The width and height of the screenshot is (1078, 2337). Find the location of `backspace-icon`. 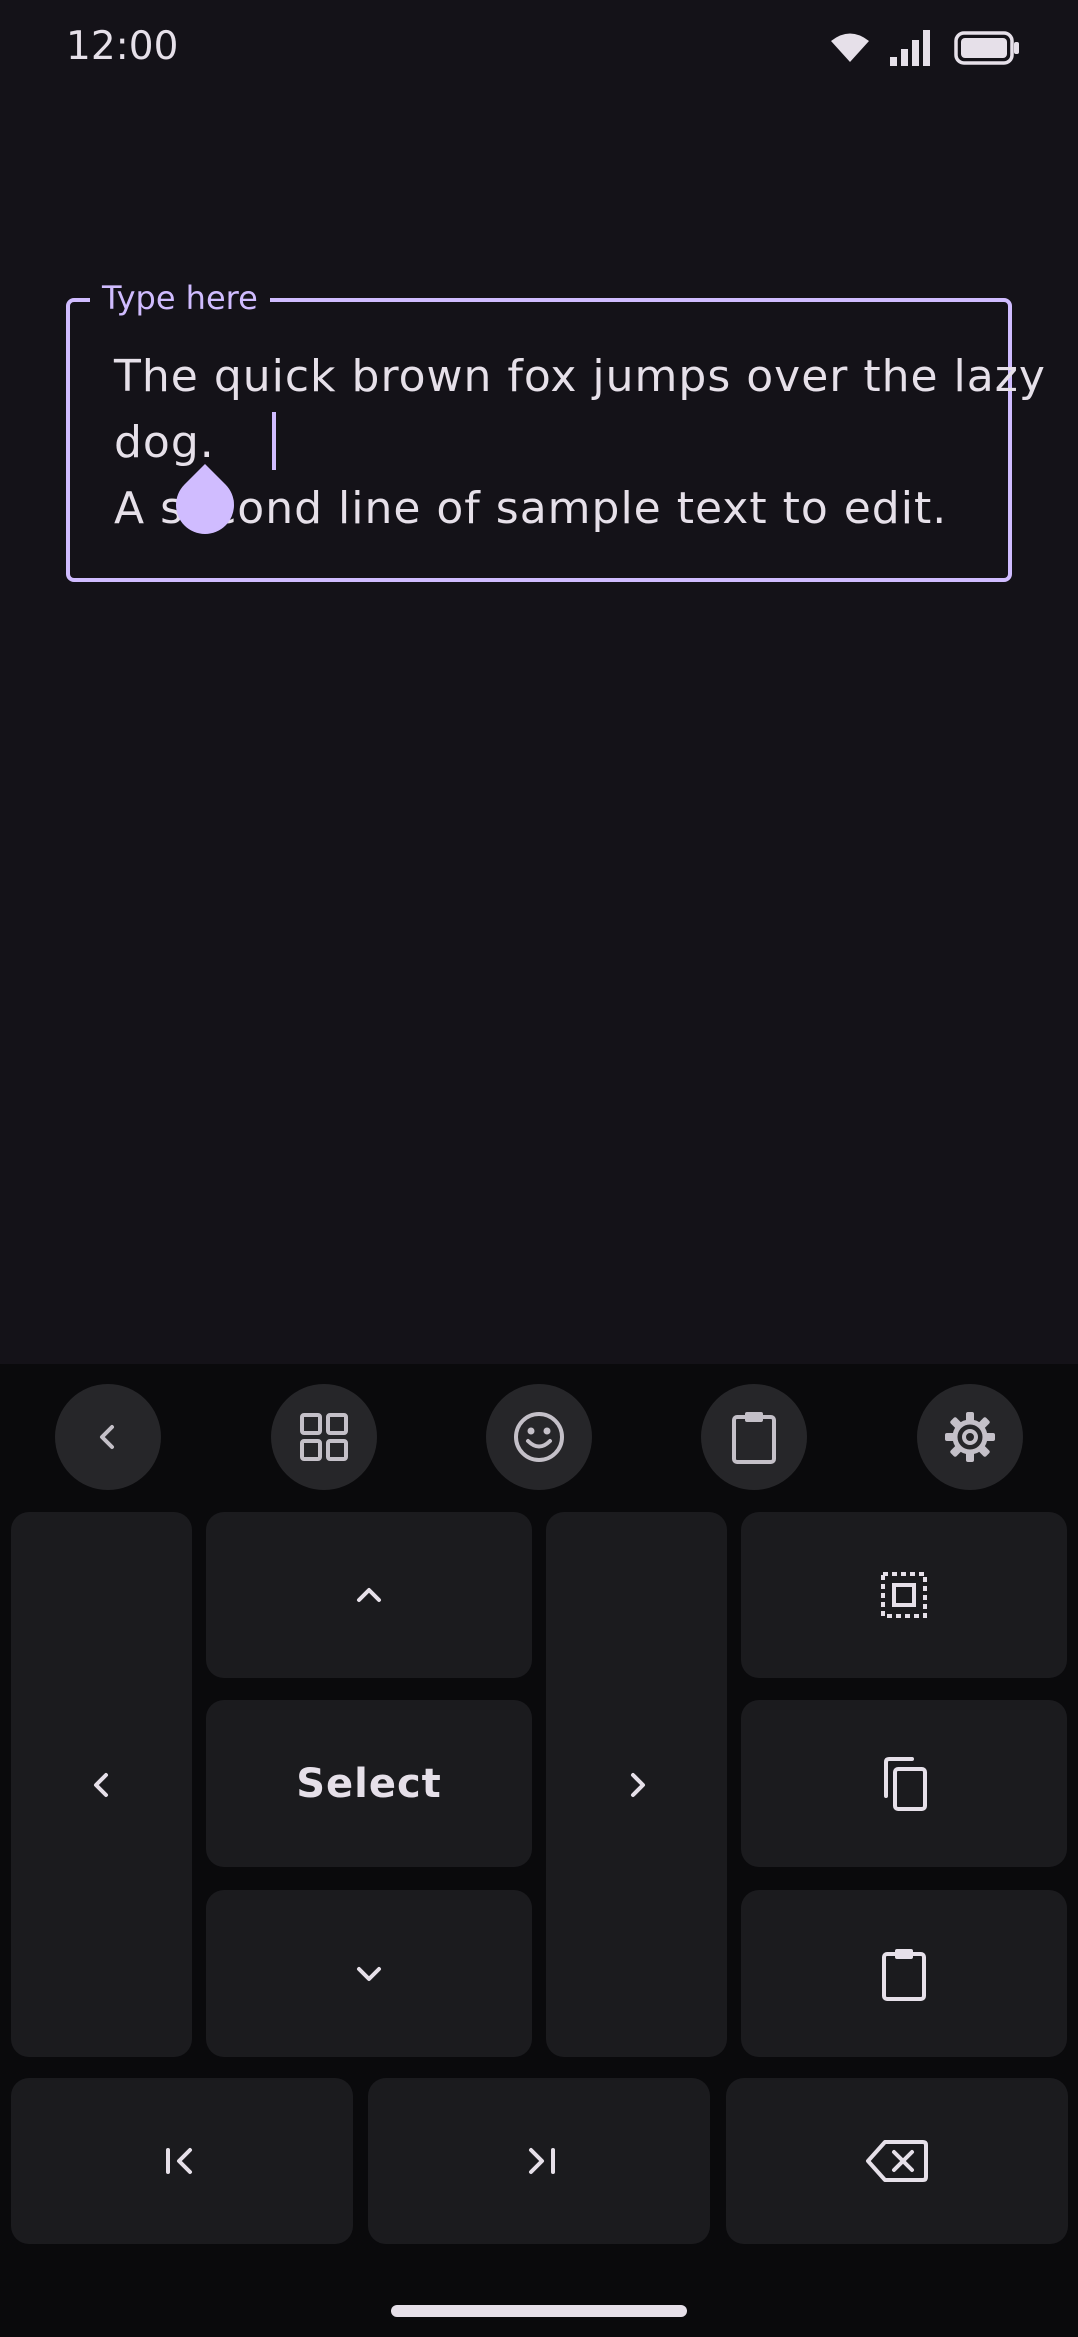

backspace-icon is located at coordinates (897, 2161).